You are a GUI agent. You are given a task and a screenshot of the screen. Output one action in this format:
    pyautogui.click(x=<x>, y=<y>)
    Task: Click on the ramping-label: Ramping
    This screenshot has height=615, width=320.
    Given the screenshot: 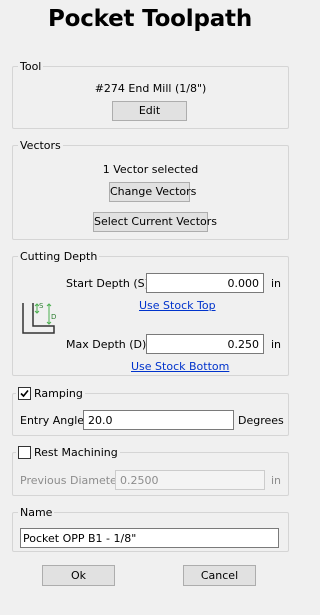 What is the action you would take?
    pyautogui.click(x=58, y=393)
    